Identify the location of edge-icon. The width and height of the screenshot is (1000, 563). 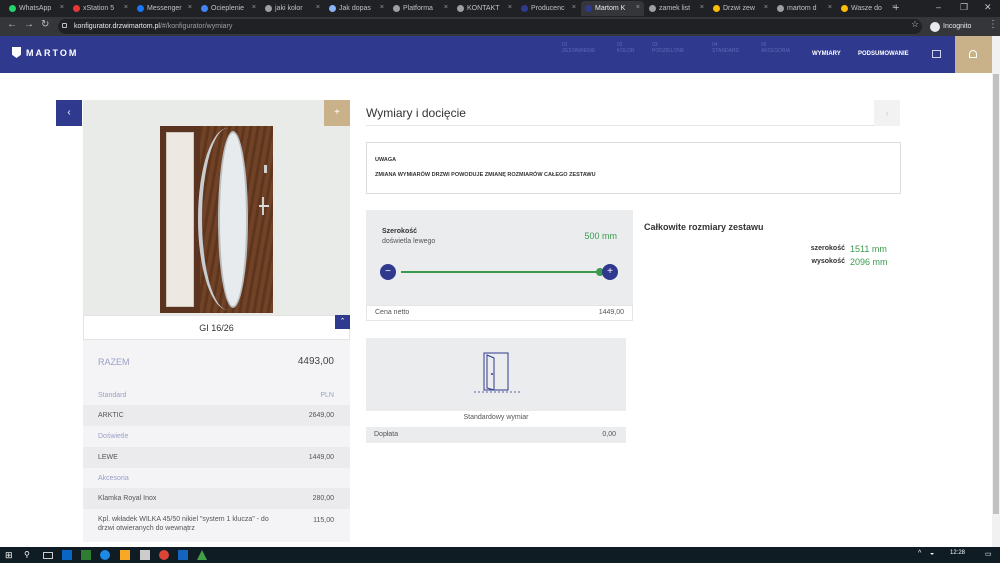
(105, 555).